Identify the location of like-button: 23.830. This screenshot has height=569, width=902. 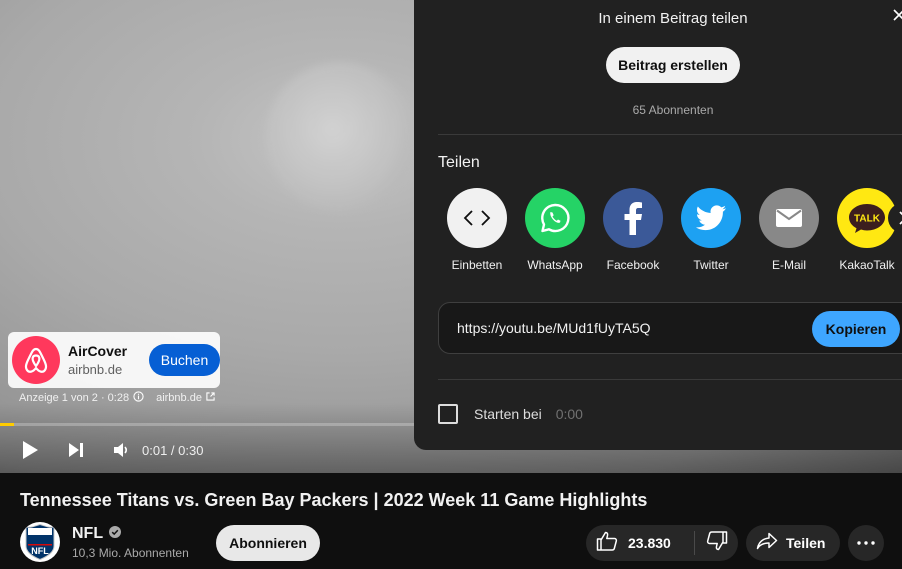
(640, 543).